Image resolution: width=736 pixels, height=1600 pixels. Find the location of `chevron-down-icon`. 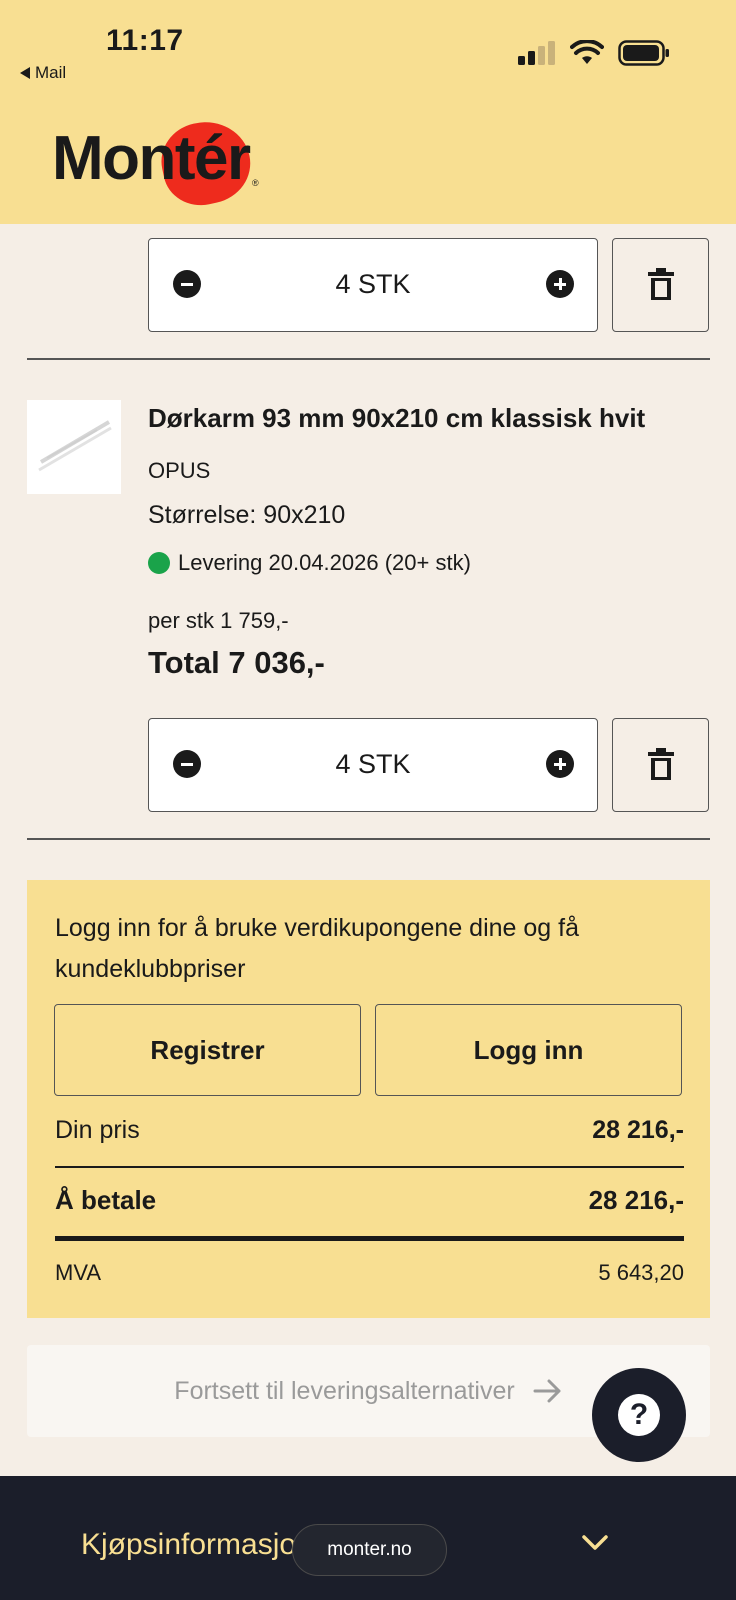

chevron-down-icon is located at coordinates (595, 1542).